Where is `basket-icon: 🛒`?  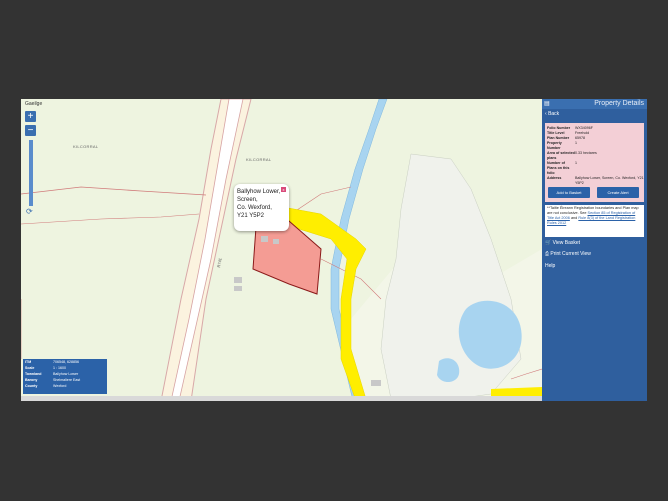 basket-icon: 🛒 is located at coordinates (549, 243).